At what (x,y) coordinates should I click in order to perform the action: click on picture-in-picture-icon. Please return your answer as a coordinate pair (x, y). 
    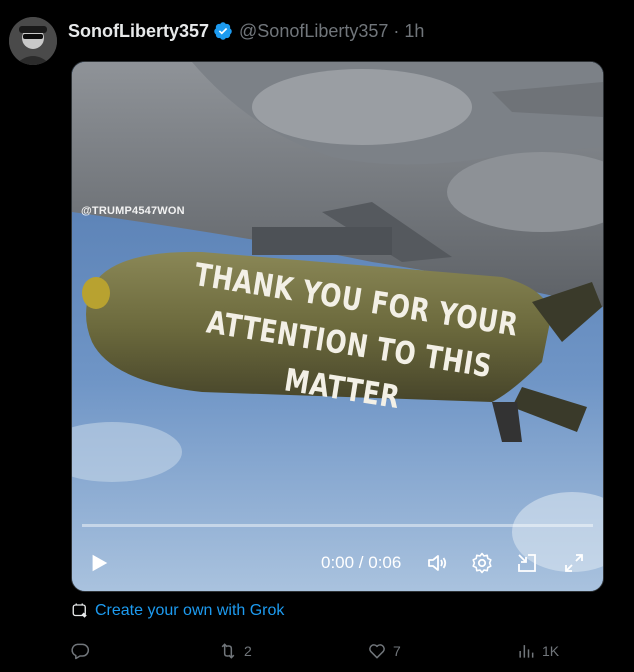
    Looking at the image, I should click on (527, 563).